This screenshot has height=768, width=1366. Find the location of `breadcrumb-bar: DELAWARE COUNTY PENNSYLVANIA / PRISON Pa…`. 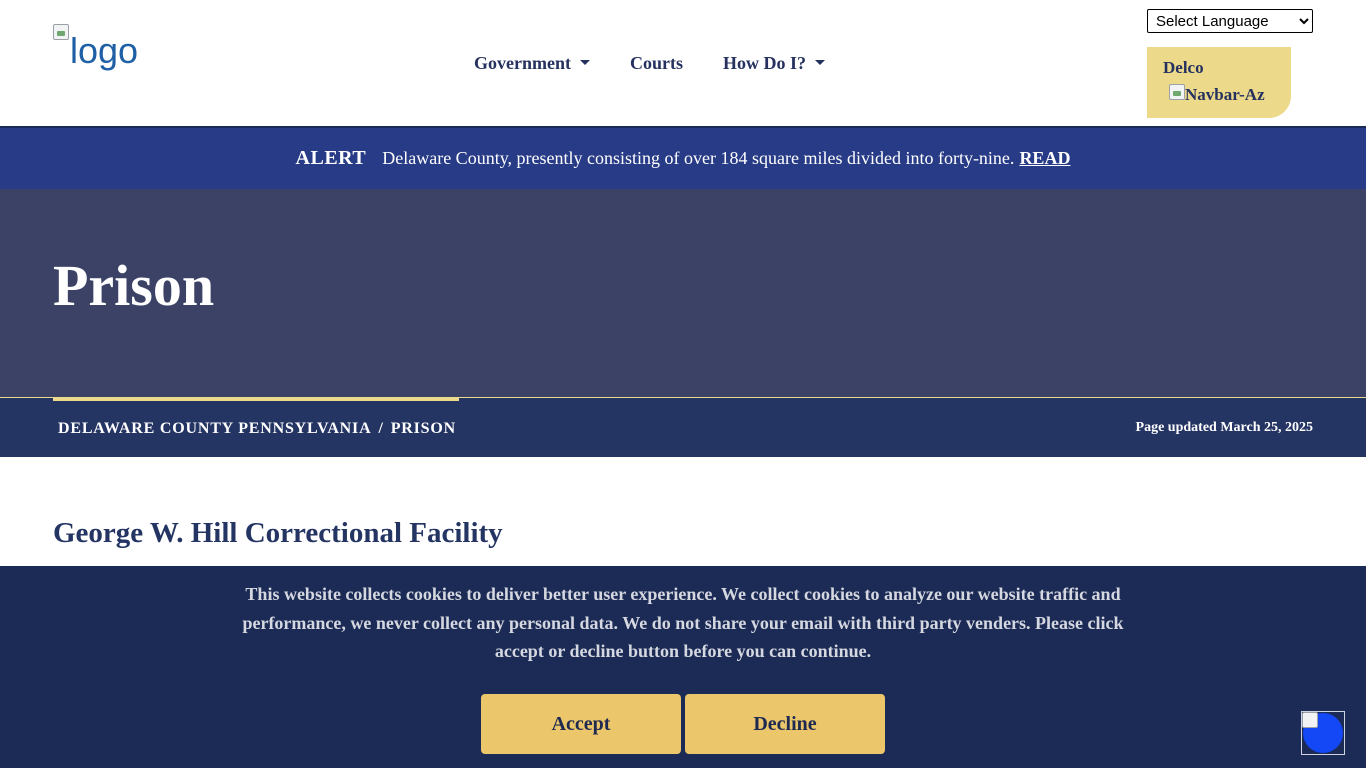

breadcrumb-bar: DELAWARE COUNTY PENNSYLVANIA / PRISON Pa… is located at coordinates (683, 427).